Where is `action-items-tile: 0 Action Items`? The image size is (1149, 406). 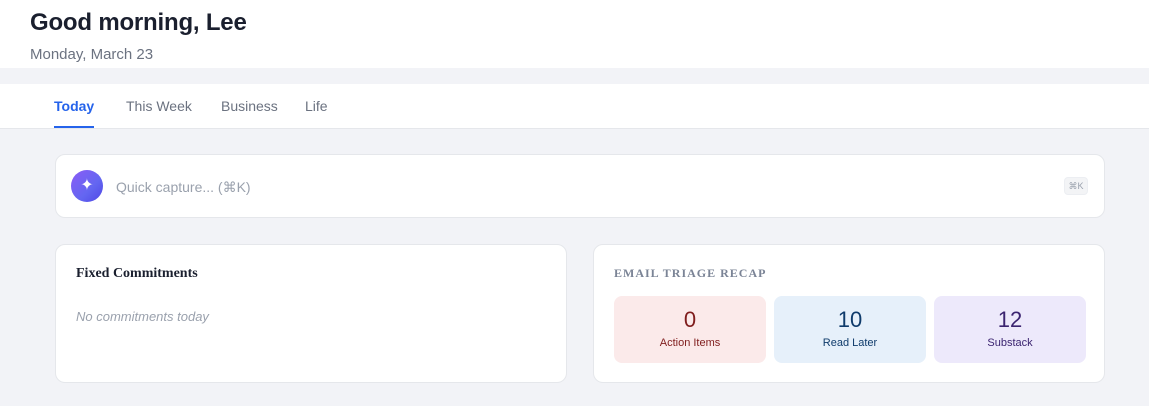 action-items-tile: 0 Action Items is located at coordinates (690, 329).